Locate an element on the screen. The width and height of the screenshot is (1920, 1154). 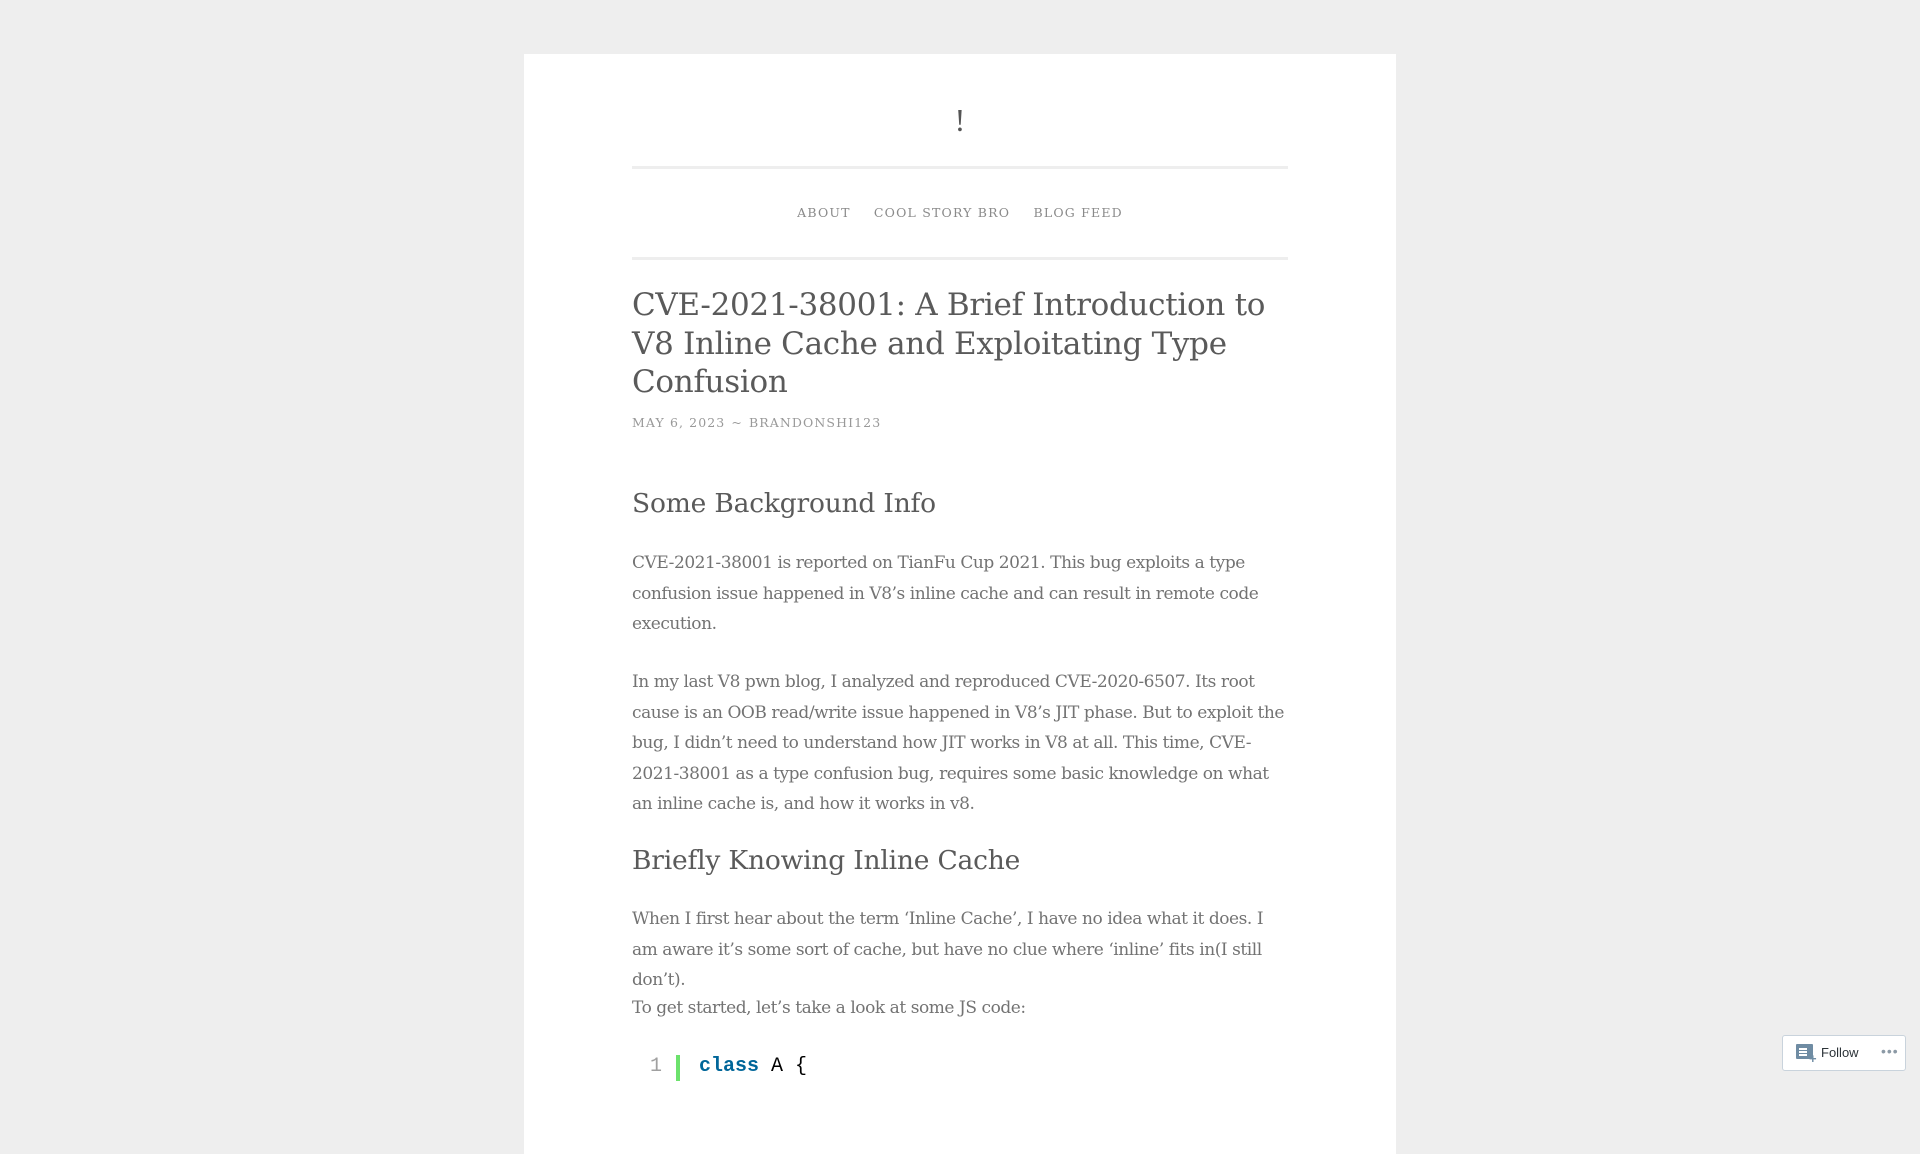
section-heading: Briefly Knowing Inline Cache is located at coordinates (826, 860).